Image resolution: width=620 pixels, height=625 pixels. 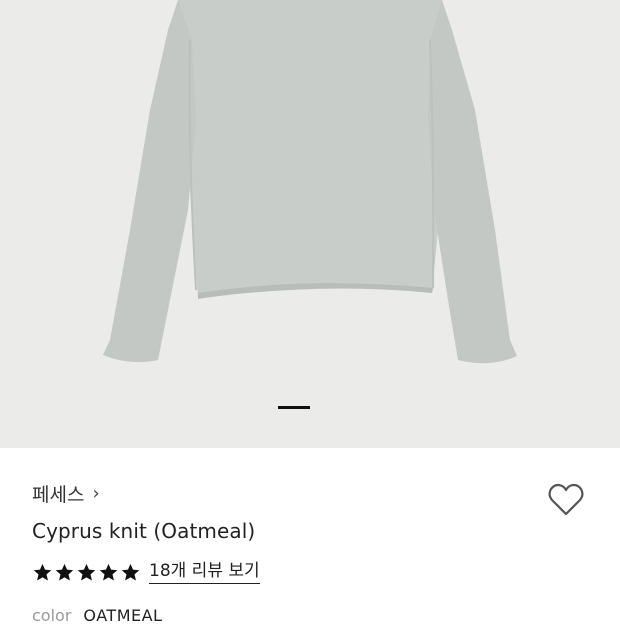 What do you see at coordinates (144, 531) in the screenshot?
I see `product-name: Cyprus knit (Oatmeal)` at bounding box center [144, 531].